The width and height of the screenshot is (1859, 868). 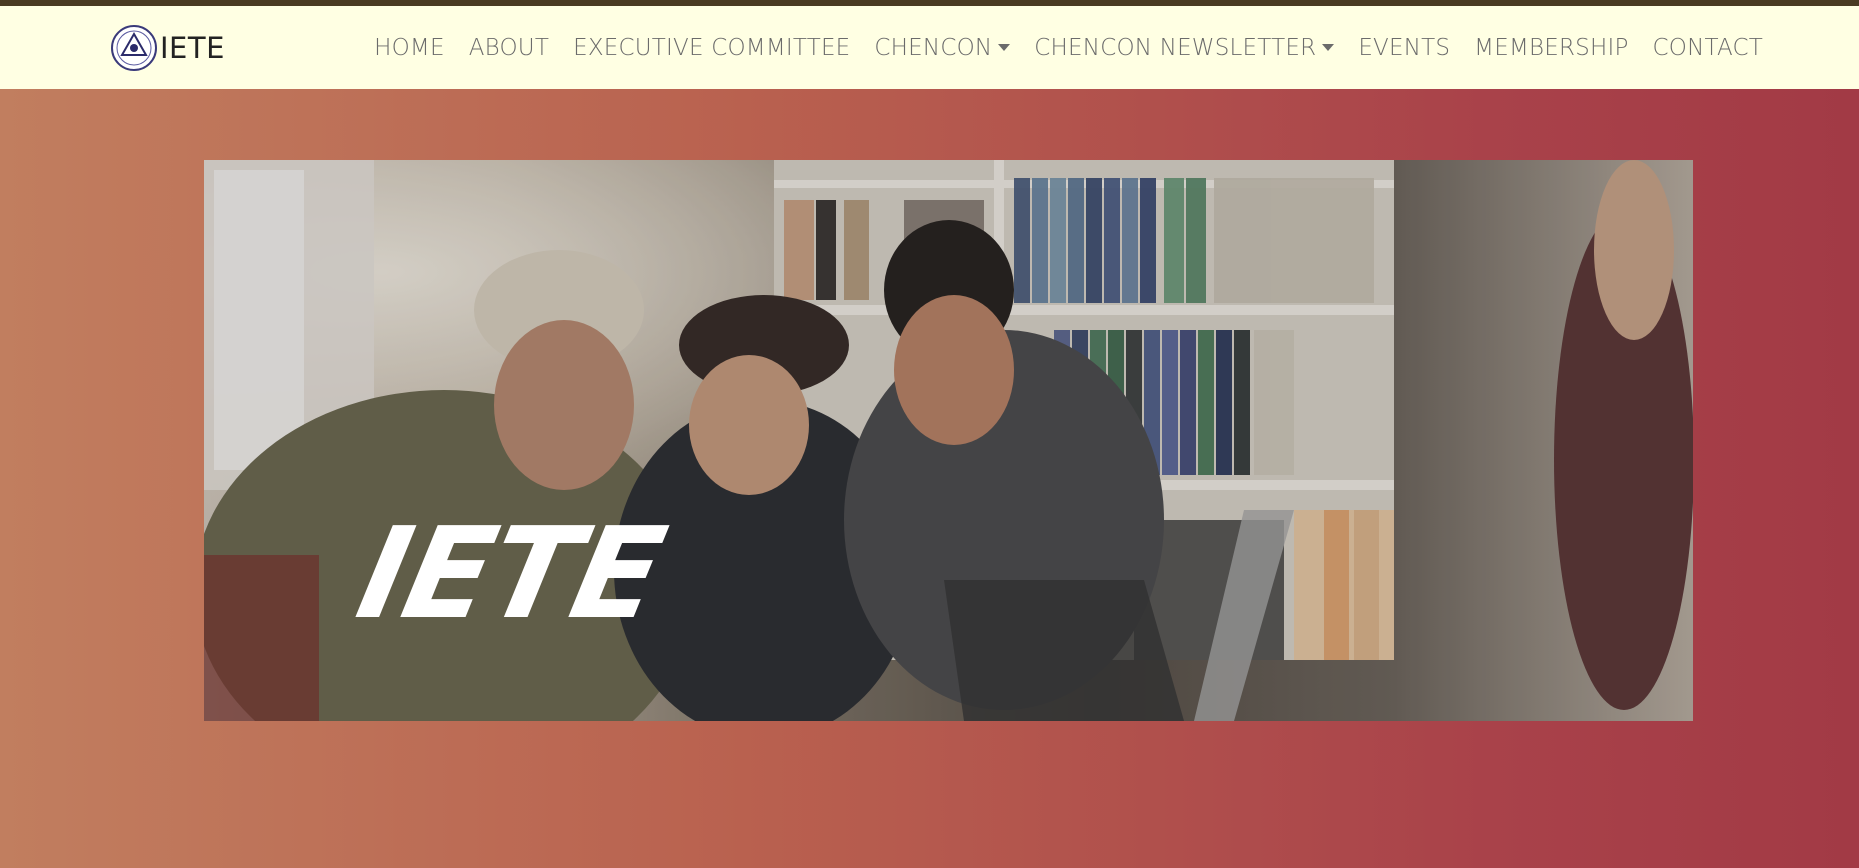 I want to click on brand: IETE, so click(x=167, y=48).